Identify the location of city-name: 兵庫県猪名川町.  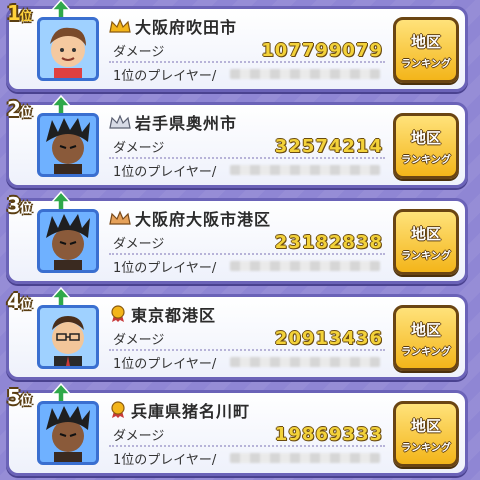
(191, 411).